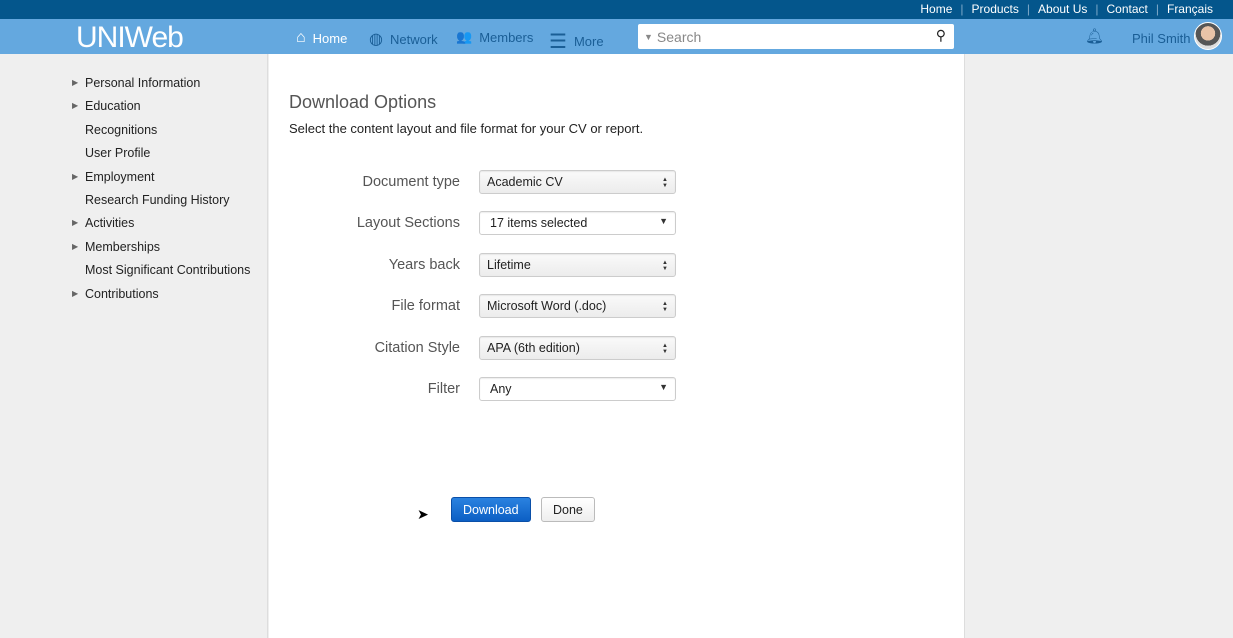 This screenshot has width=1233, height=638. I want to click on top-link: Français, so click(1190, 9).